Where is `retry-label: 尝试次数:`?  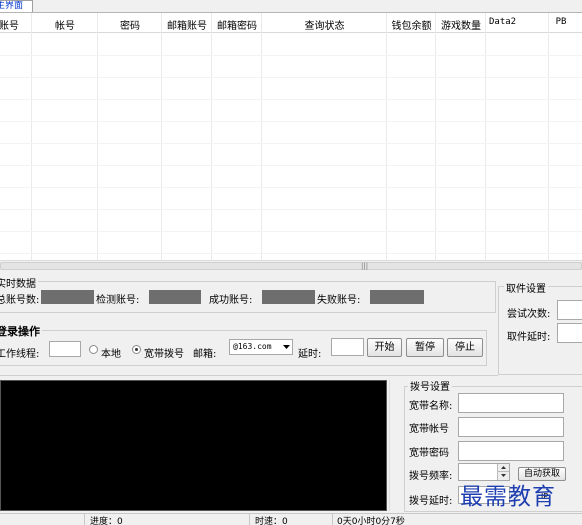
retry-label: 尝试次数: is located at coordinates (529, 314).